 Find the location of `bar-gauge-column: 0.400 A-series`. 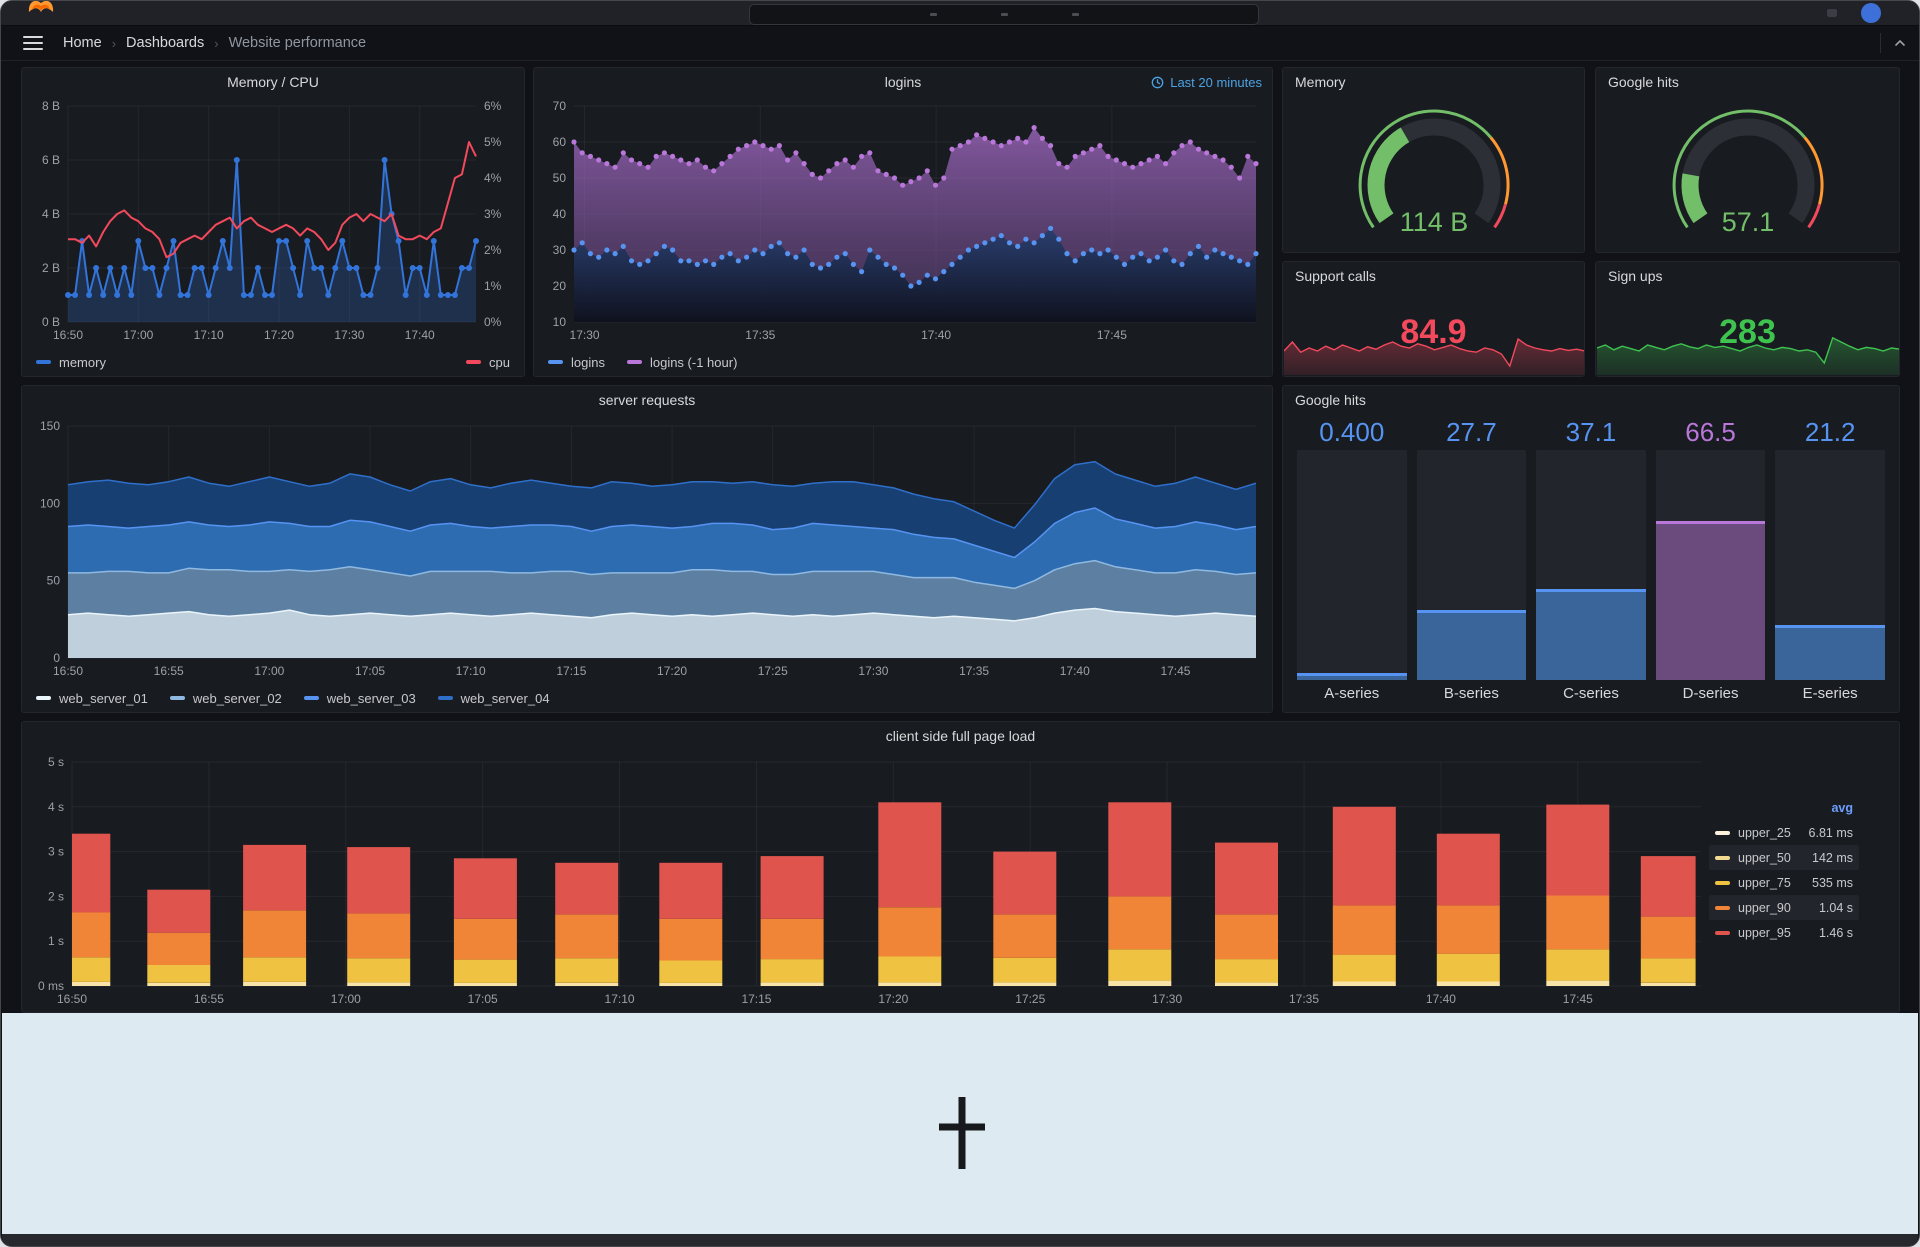

bar-gauge-column: 0.400 A-series is located at coordinates (1352, 561).